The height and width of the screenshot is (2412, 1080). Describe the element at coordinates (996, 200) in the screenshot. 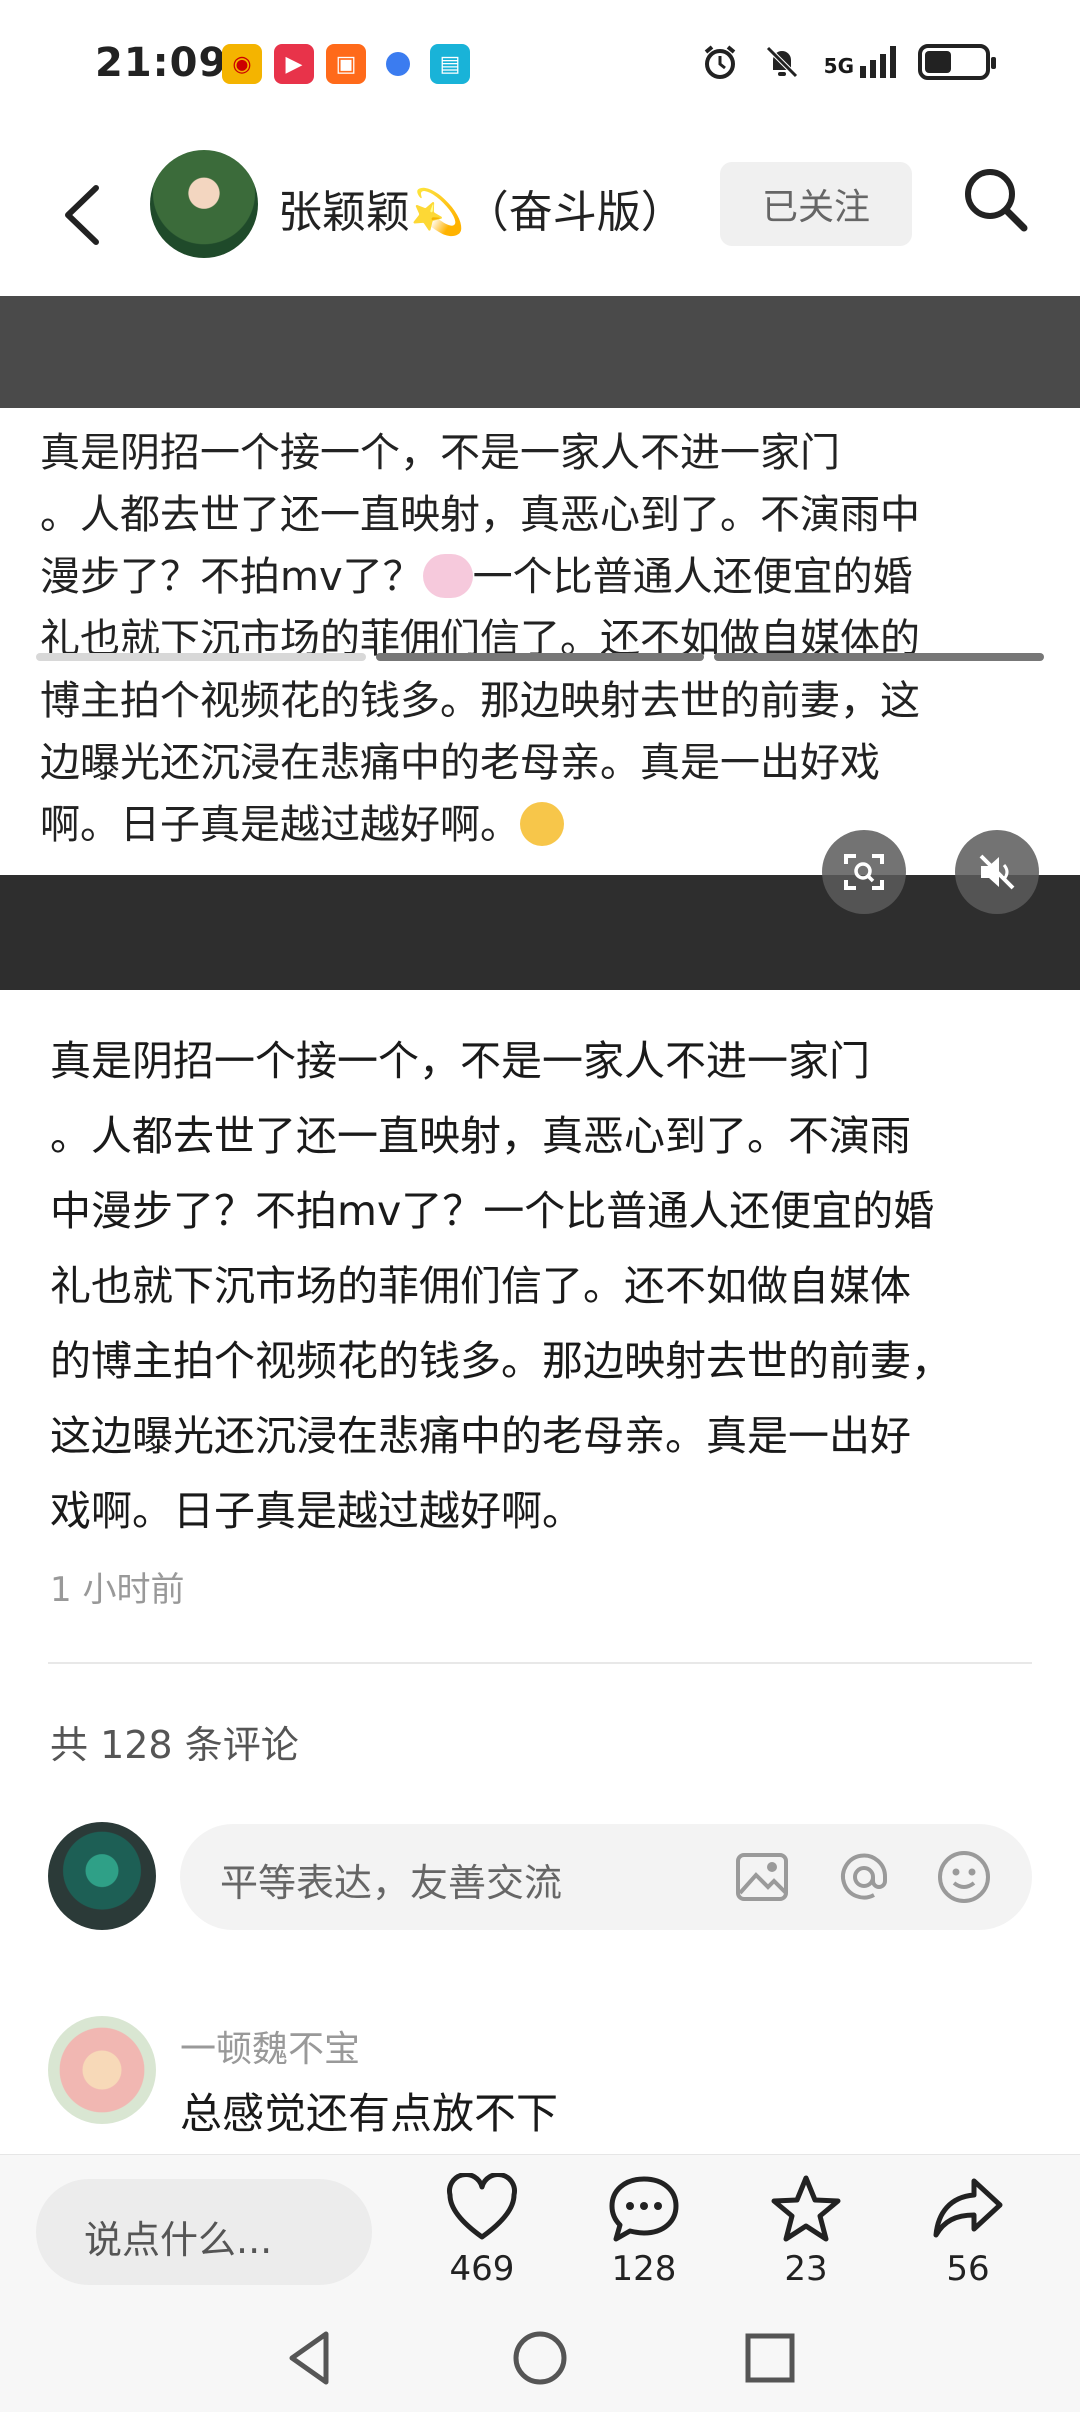

I see `search-icon` at that location.